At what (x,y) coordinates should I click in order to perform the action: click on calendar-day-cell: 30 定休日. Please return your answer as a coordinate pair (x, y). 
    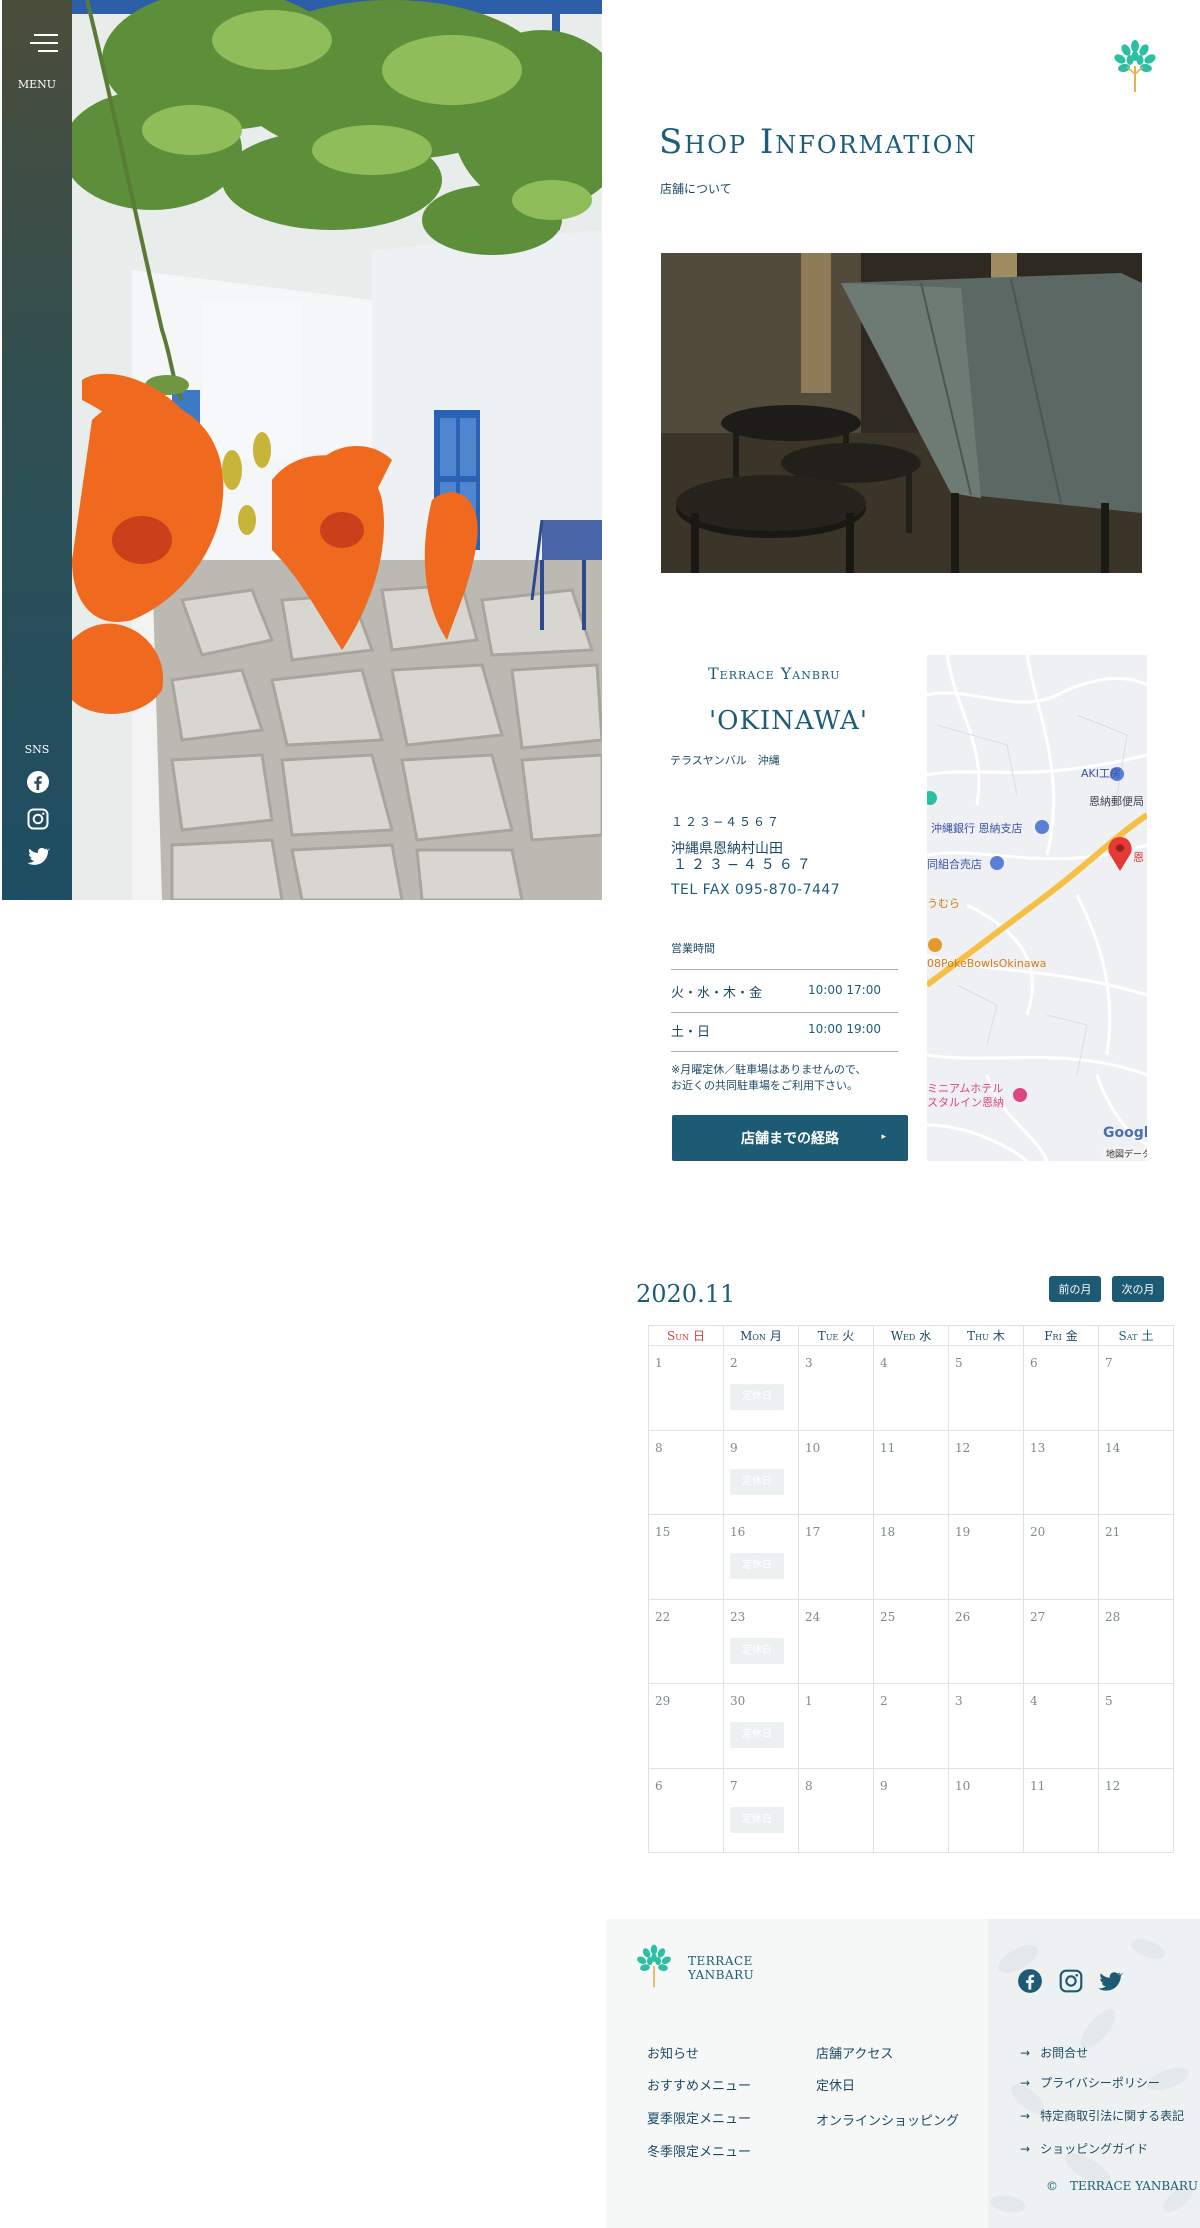
    Looking at the image, I should click on (761, 1726).